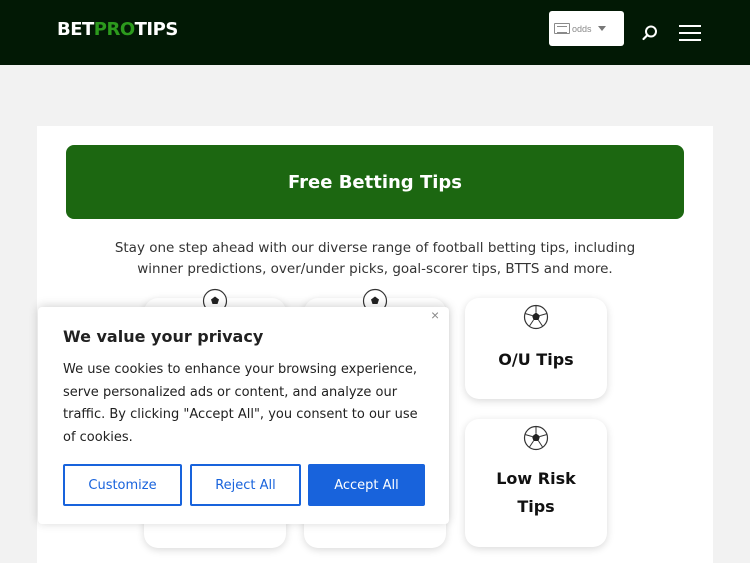 This screenshot has height=563, width=750. Describe the element at coordinates (114, 29) in the screenshot. I see `logo-text-pro: PRO` at that location.